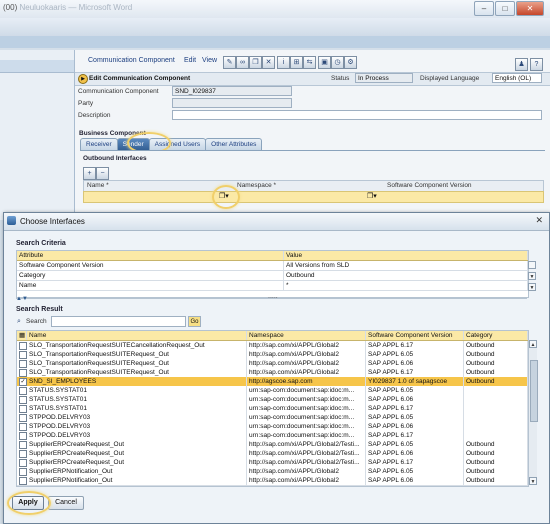 The height and width of the screenshot is (524, 550). Describe the element at coordinates (313, 197) in the screenshot. I see `outbound-table-row: ❐▾ ❐▾` at that location.